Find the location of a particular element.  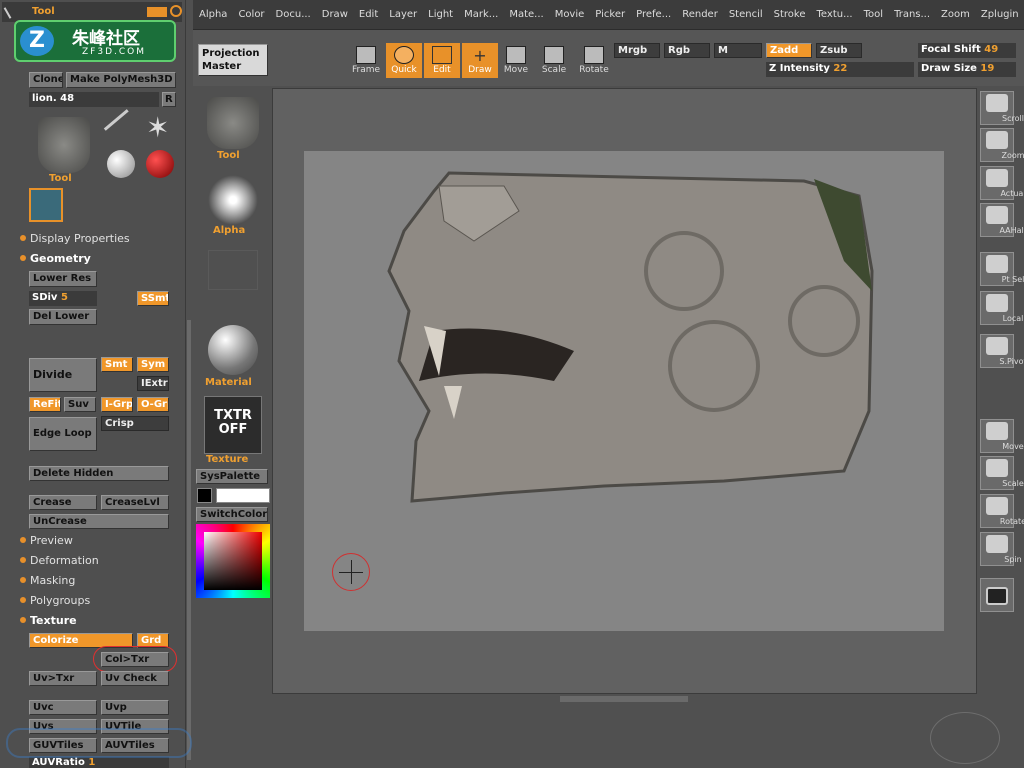

scroll-button: Scroll is located at coordinates (1002, 108).